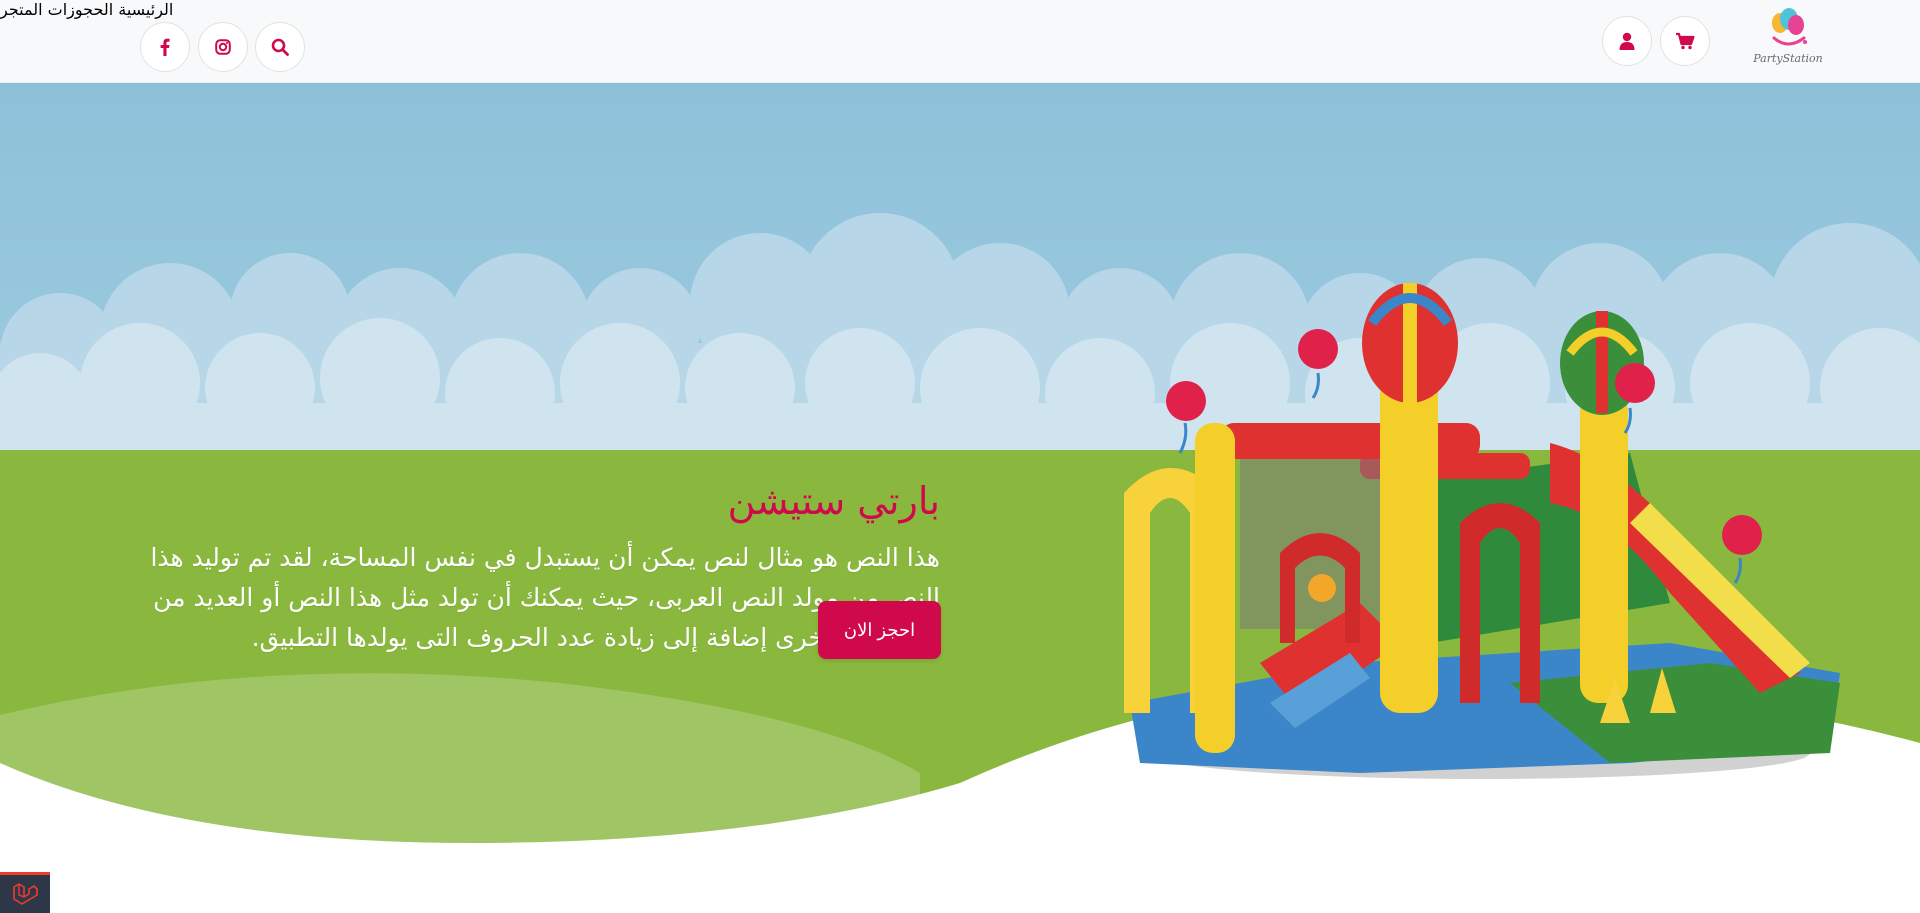  Describe the element at coordinates (833, 501) in the screenshot. I see `hero-title: بارتي ستيشن` at that location.